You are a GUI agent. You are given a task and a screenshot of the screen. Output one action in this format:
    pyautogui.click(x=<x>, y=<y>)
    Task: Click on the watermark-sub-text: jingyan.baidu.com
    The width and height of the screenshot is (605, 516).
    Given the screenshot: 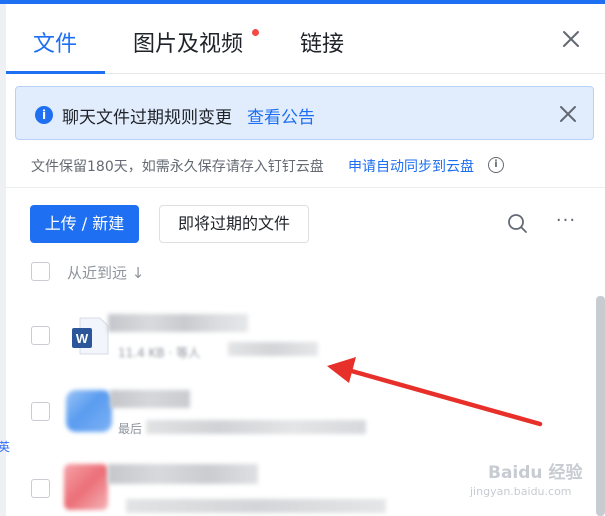 What is the action you would take?
    pyautogui.click(x=521, y=491)
    